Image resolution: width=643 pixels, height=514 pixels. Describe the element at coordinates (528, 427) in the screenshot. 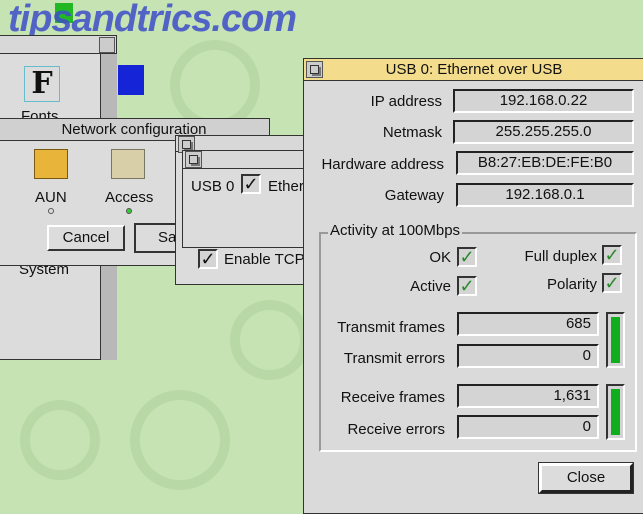

I see `receive-errors-field: 0` at that location.